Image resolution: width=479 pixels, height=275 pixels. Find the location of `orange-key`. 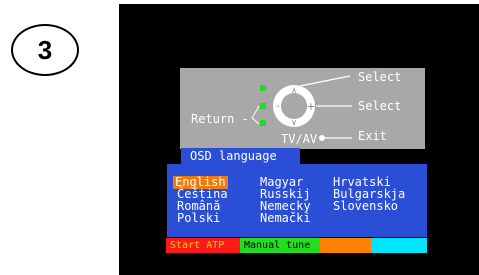

orange-key is located at coordinates (345, 245).